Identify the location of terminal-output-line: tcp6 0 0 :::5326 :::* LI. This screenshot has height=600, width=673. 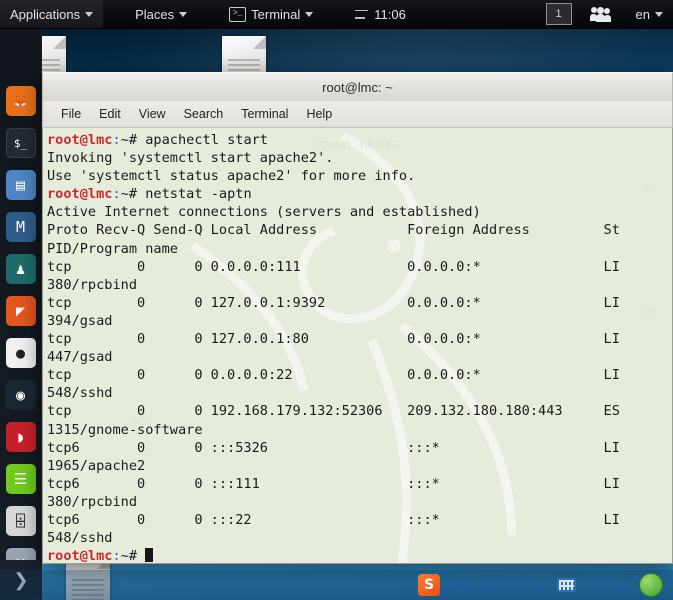
(333, 447).